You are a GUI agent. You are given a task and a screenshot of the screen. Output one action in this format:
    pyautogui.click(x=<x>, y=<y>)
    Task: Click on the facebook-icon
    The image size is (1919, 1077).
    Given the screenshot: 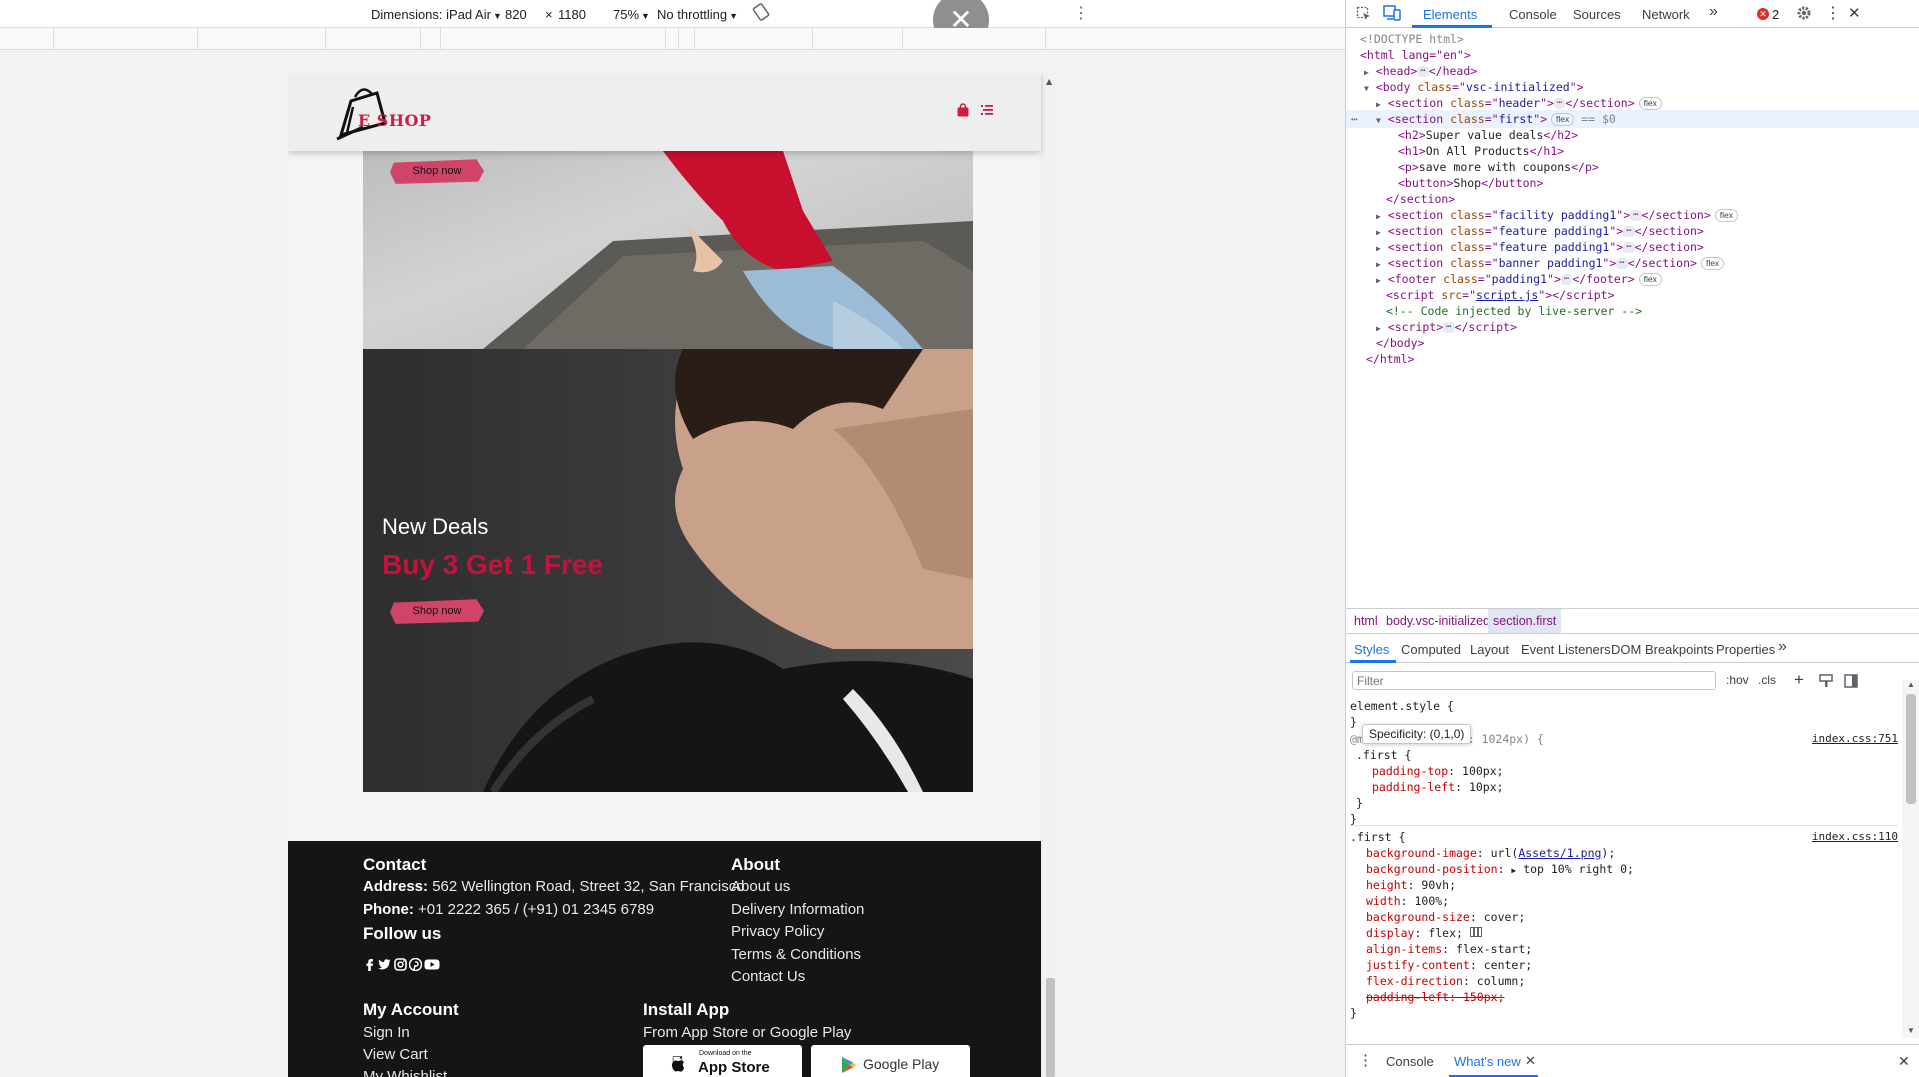 What is the action you would take?
    pyautogui.click(x=369, y=964)
    